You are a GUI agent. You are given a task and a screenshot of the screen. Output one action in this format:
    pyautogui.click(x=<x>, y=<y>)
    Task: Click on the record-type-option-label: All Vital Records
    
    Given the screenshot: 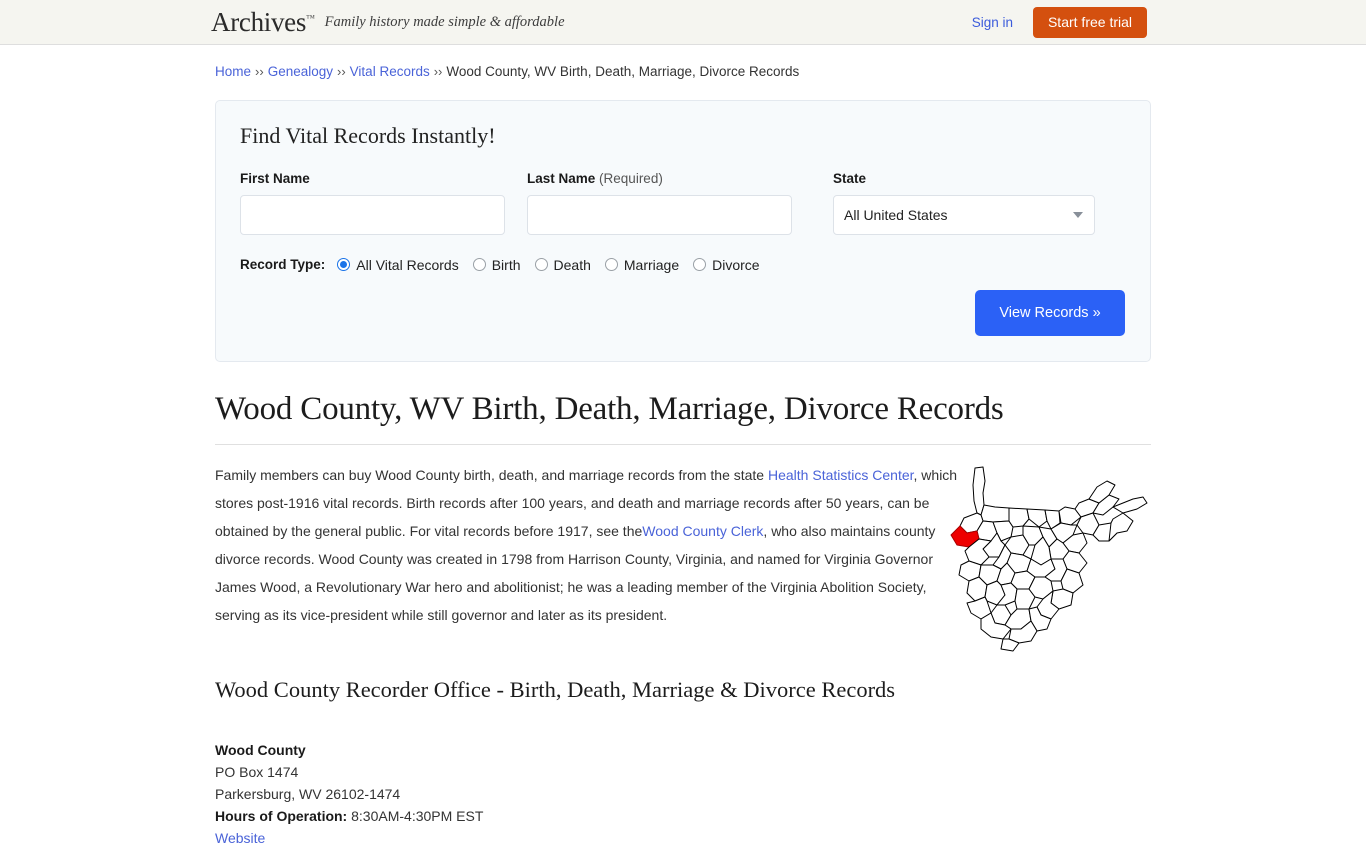 What is the action you would take?
    pyautogui.click(x=407, y=264)
    